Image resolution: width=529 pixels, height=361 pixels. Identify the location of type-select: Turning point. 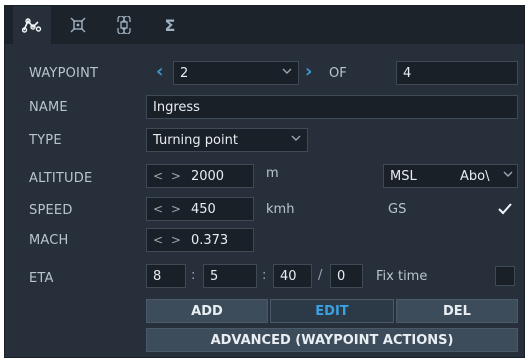
(227, 140).